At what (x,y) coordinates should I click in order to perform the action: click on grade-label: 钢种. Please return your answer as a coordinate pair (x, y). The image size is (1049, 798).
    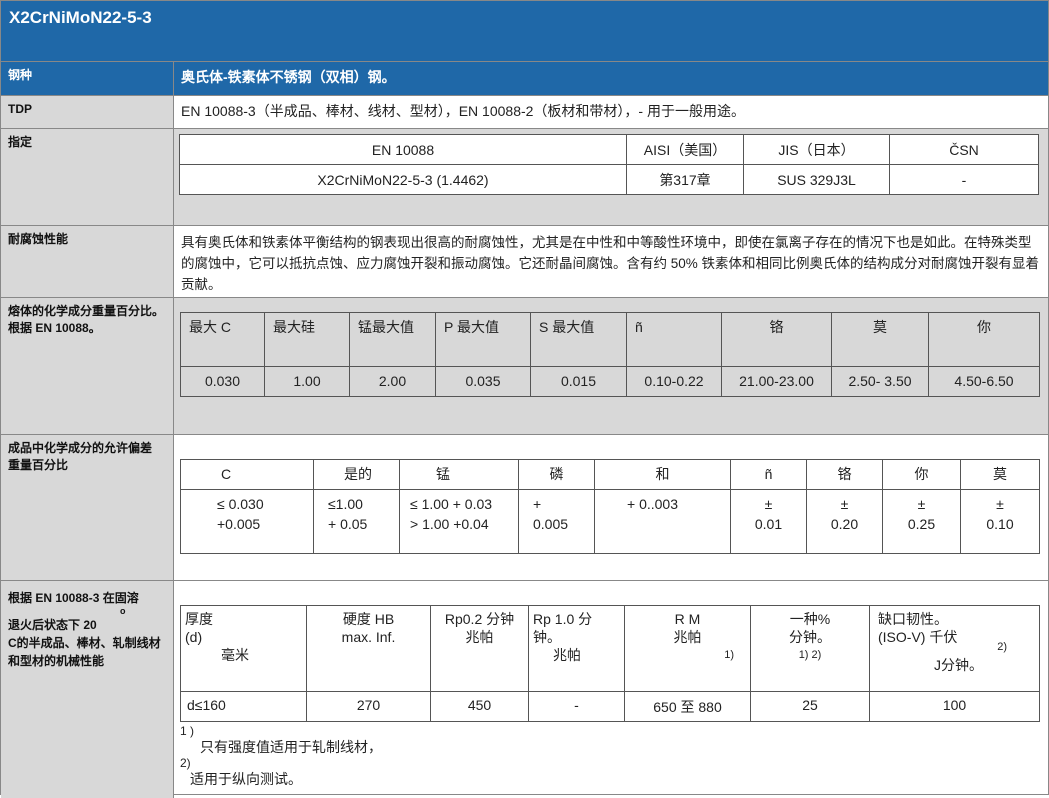
    Looking at the image, I should click on (87, 78).